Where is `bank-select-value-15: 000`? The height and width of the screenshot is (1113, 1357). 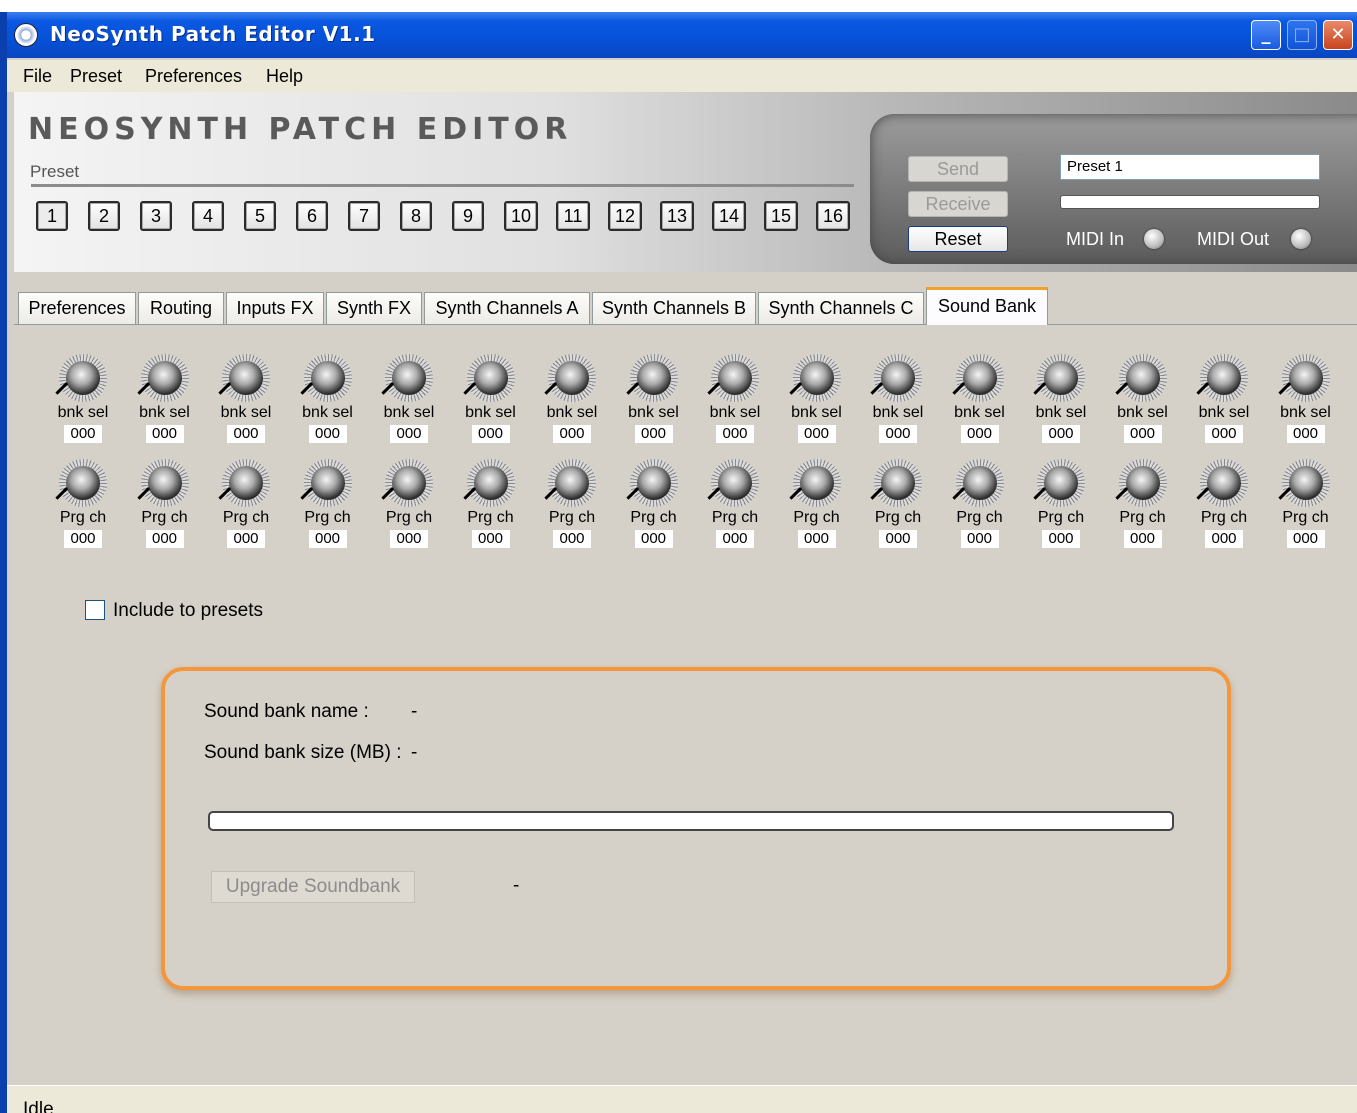
bank-select-value-15: 000 is located at coordinates (1224, 434).